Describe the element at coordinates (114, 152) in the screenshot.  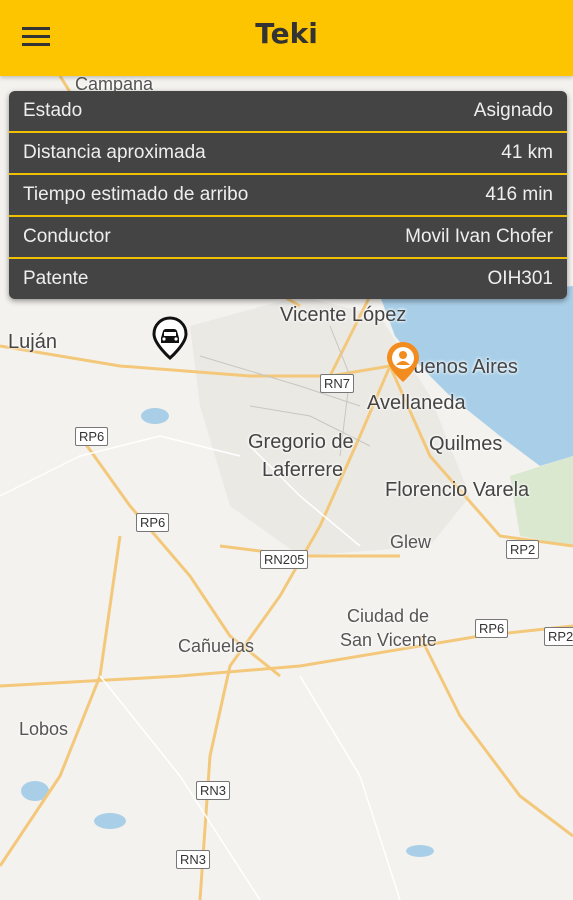
I see `info-label: Distancia aproximada` at that location.